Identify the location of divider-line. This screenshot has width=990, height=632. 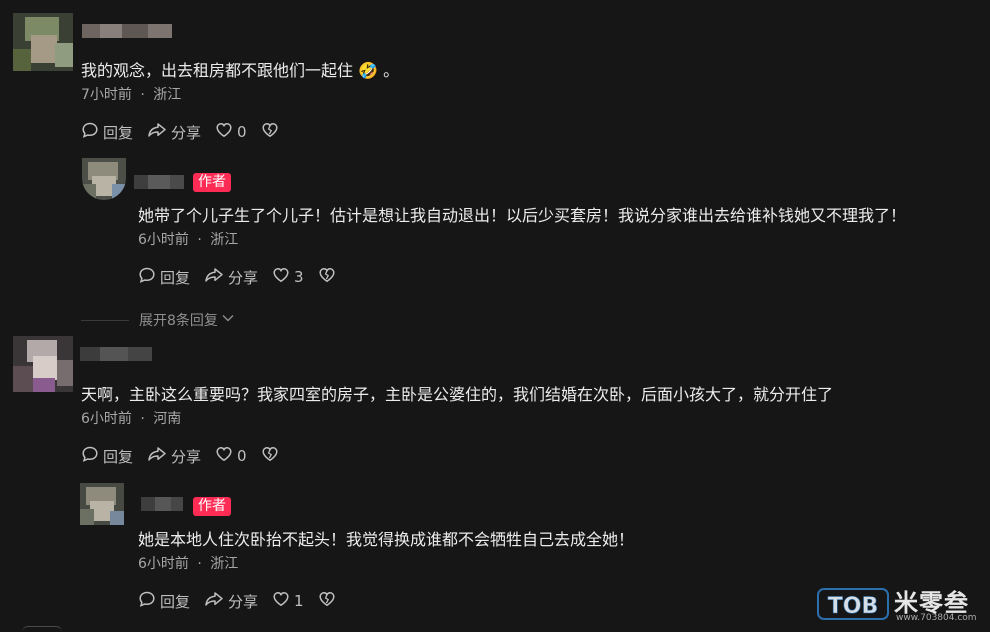
(105, 320).